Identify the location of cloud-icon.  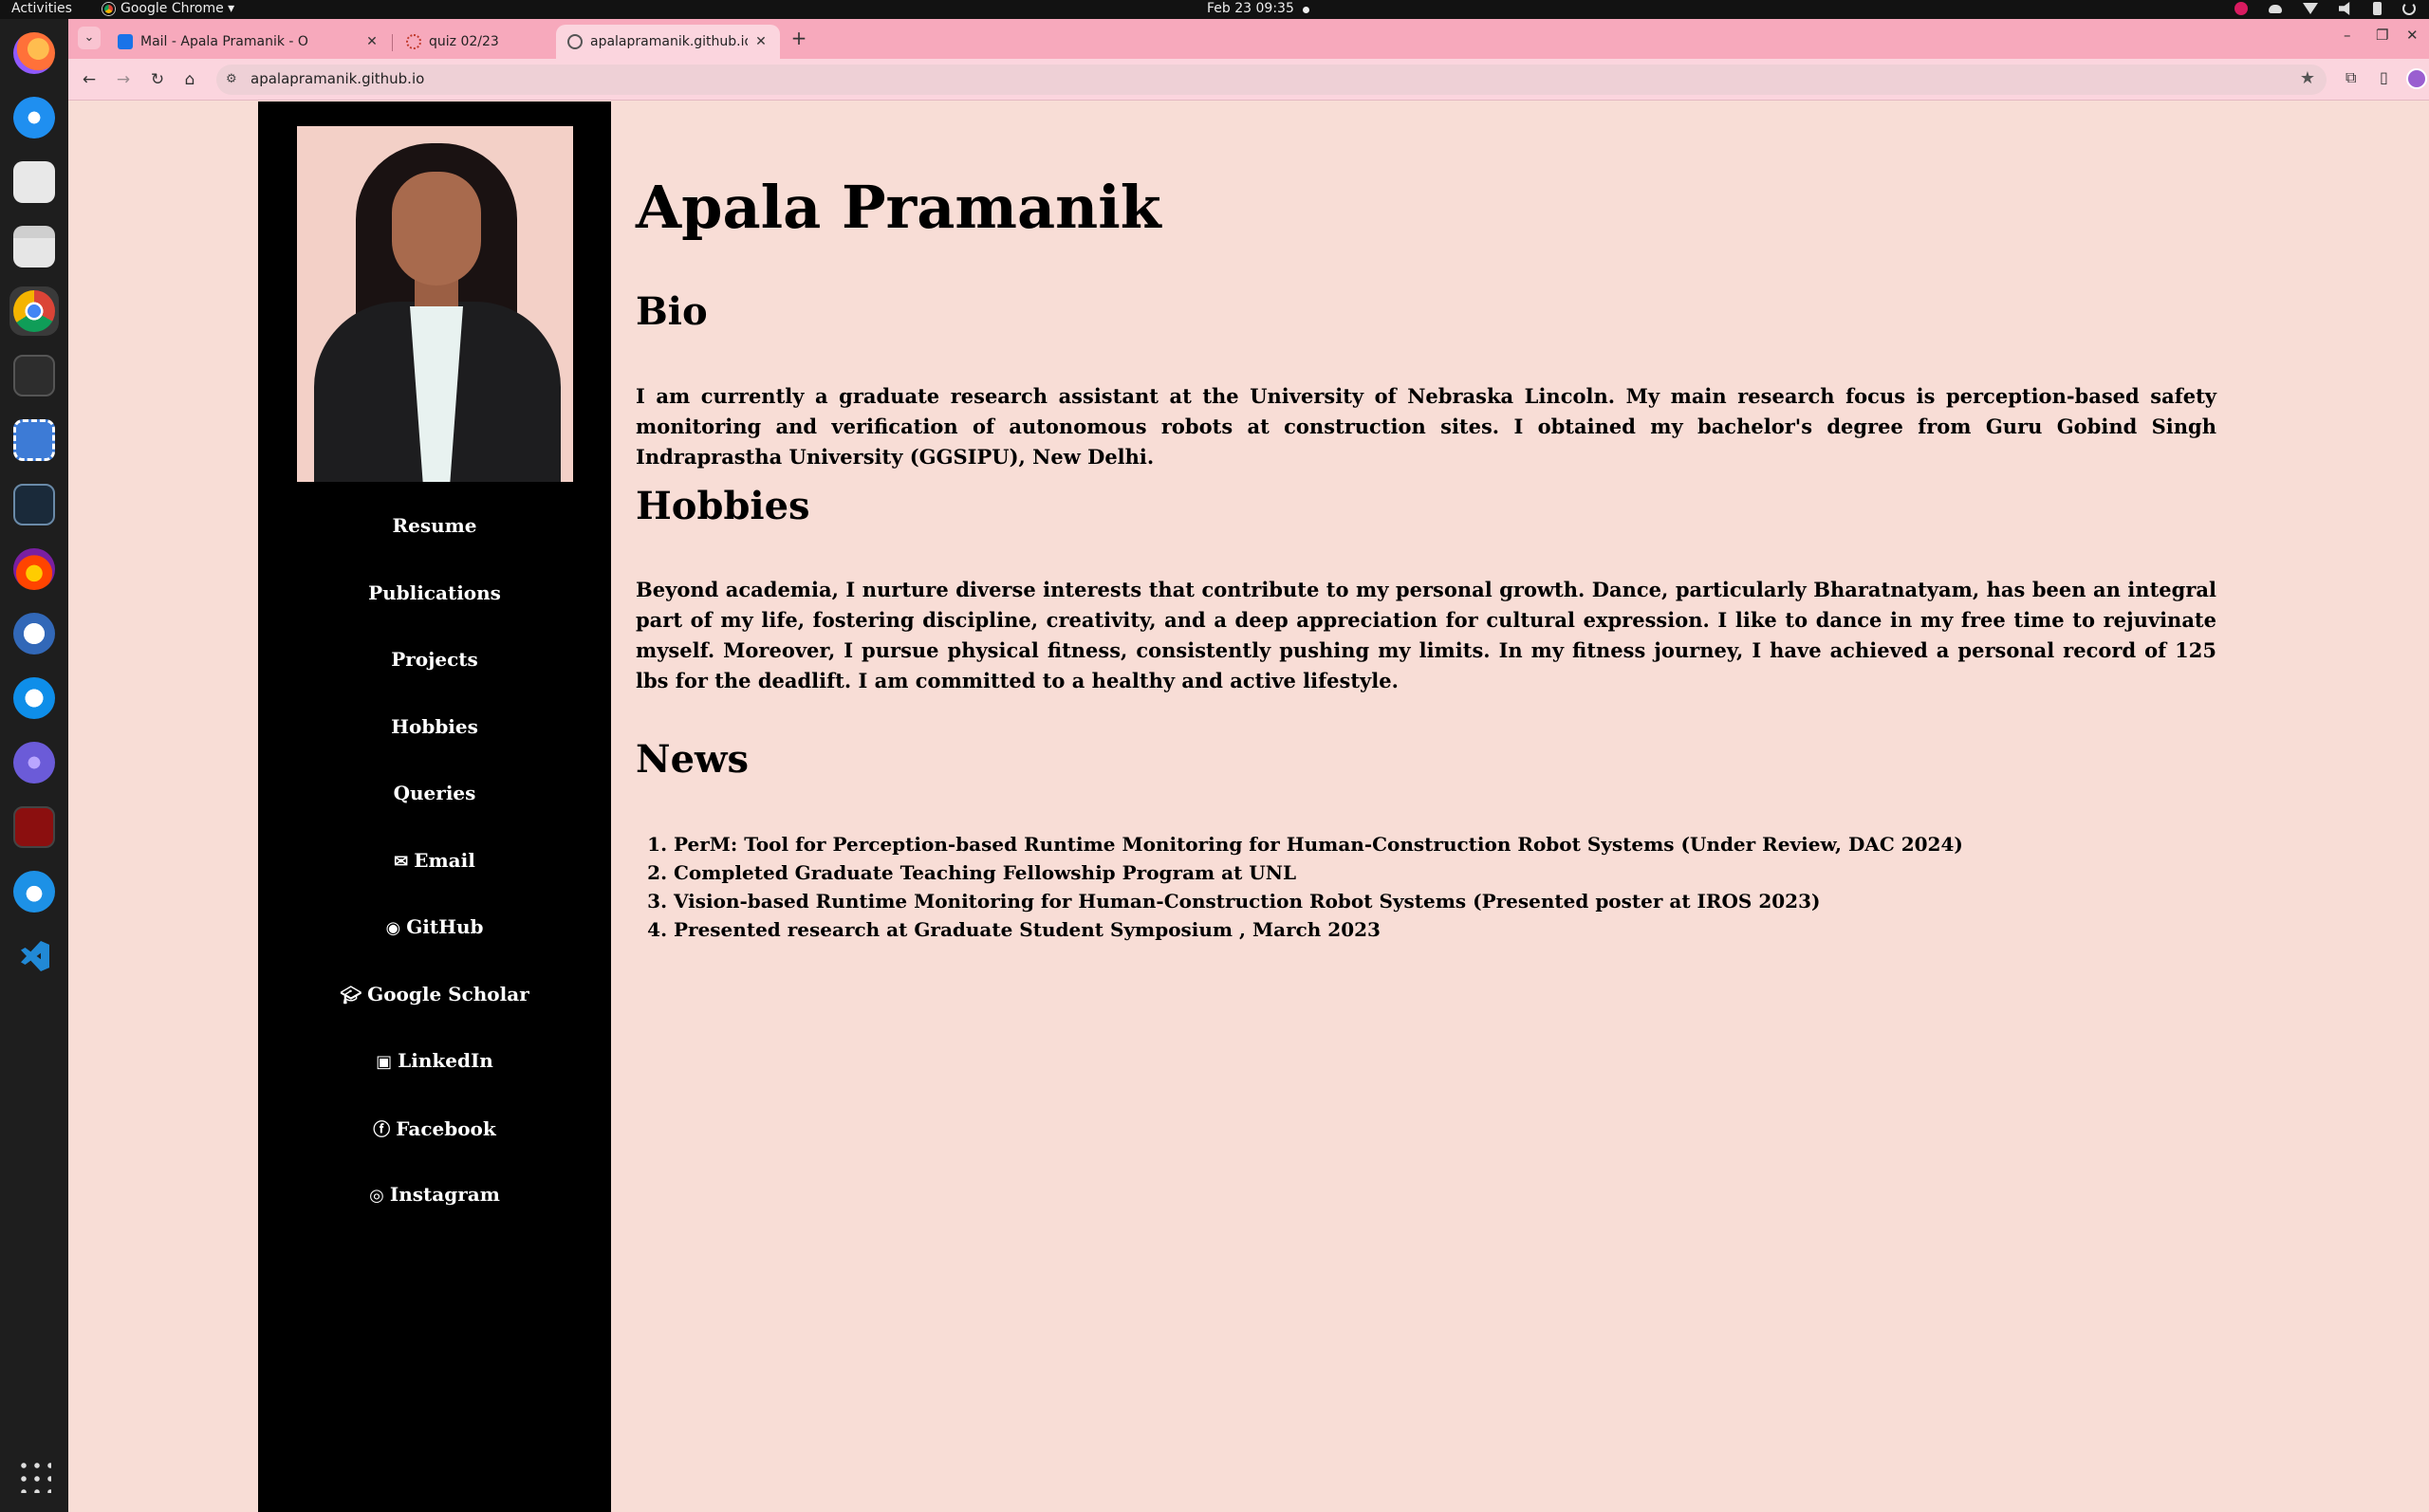
(2275, 8).